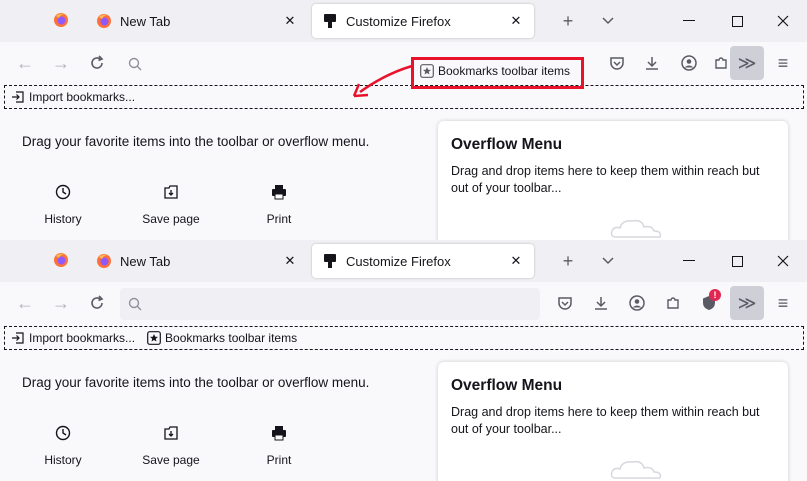 This screenshot has width=807, height=481. I want to click on import-icon, so click(18, 97).